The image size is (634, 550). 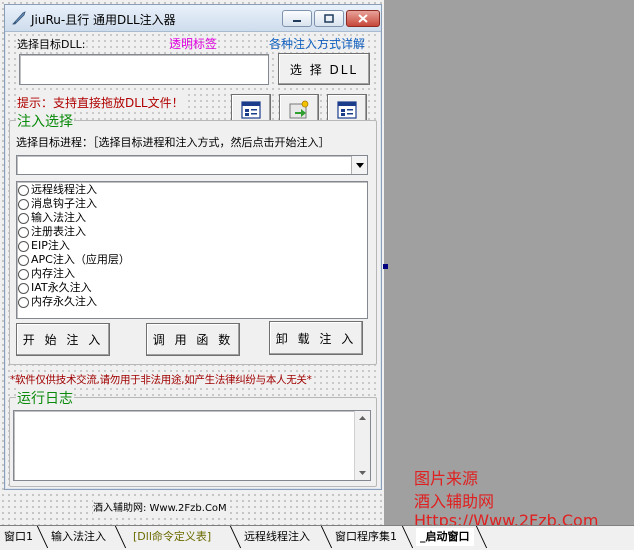 What do you see at coordinates (362, 445) in the screenshot?
I see `log-scrollbar` at bounding box center [362, 445].